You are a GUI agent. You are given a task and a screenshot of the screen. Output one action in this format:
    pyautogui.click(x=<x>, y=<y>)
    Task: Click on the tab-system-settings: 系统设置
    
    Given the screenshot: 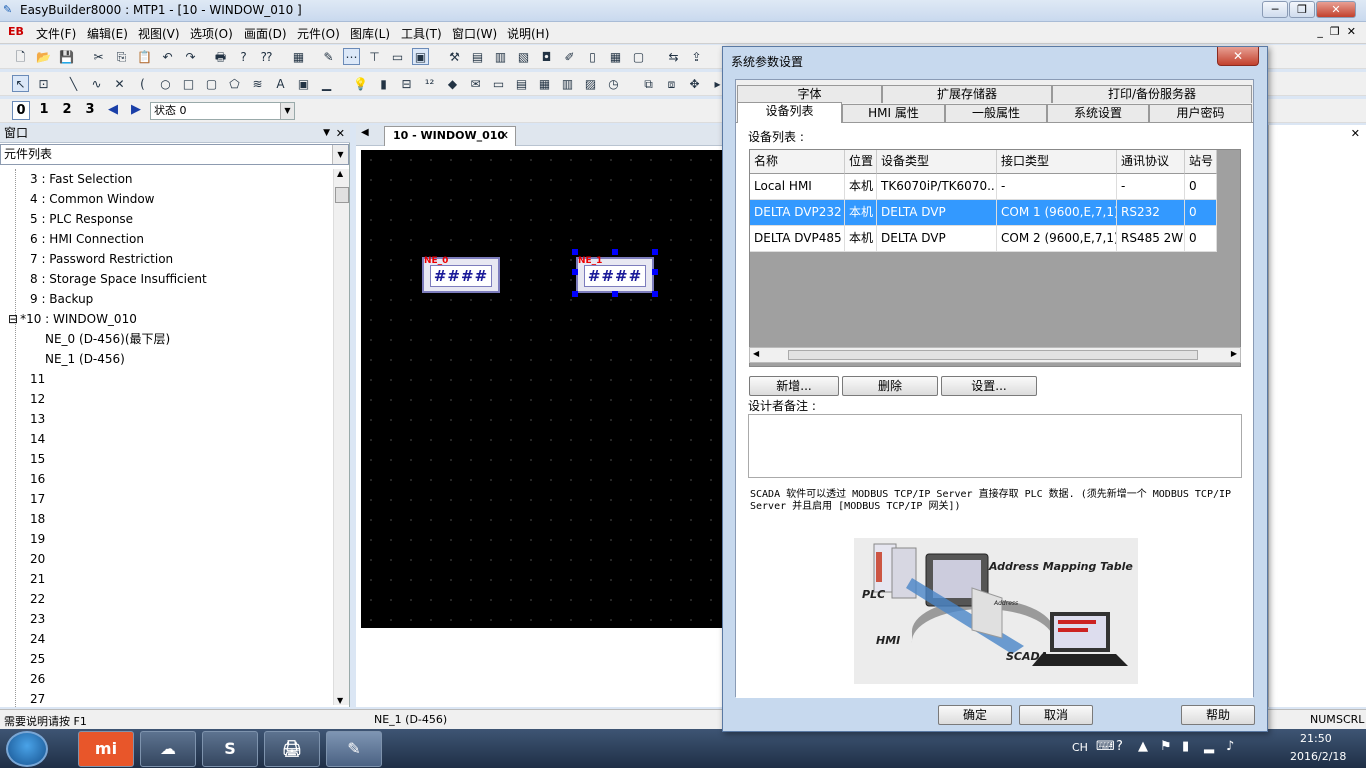 What is the action you would take?
    pyautogui.click(x=1098, y=113)
    